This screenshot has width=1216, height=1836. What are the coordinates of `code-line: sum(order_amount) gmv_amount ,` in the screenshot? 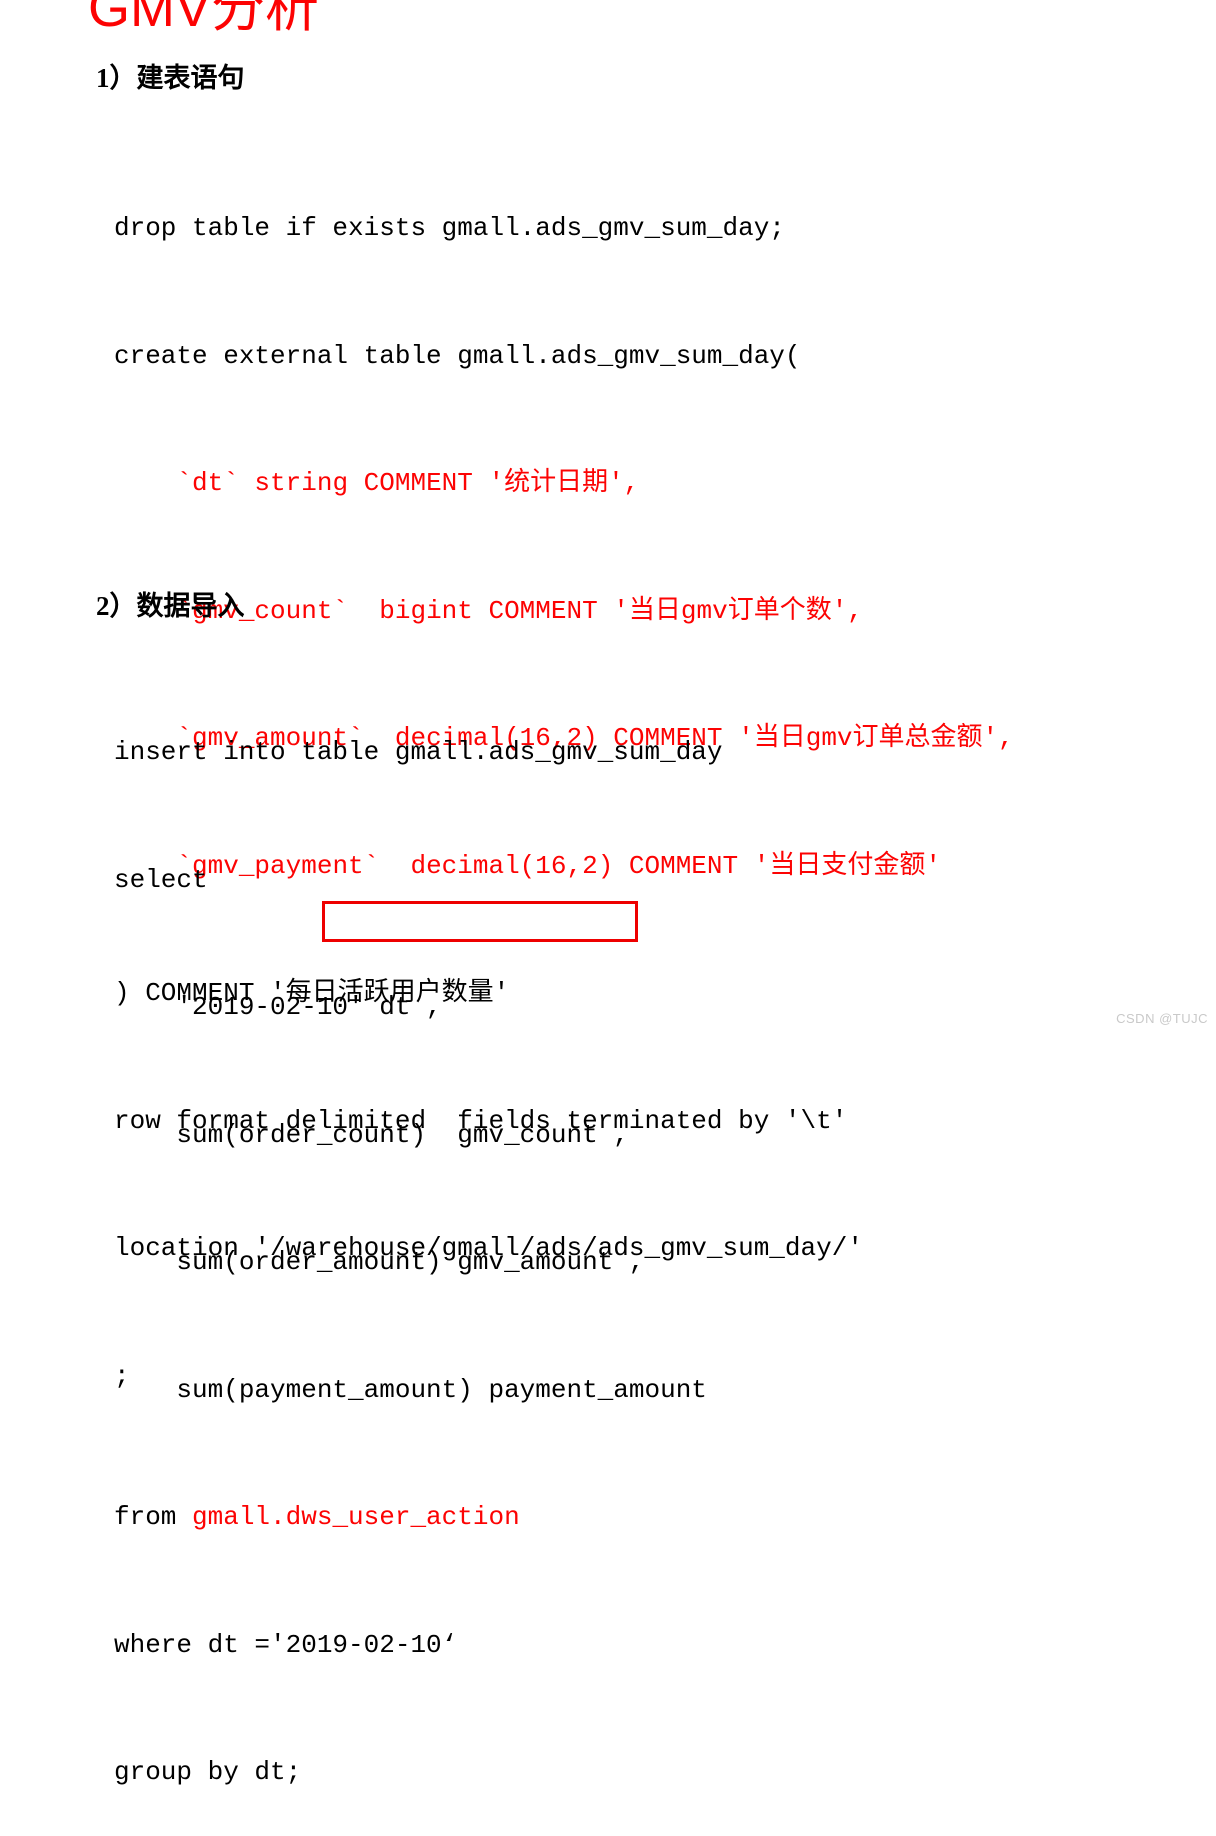 It's located at (418, 1262).